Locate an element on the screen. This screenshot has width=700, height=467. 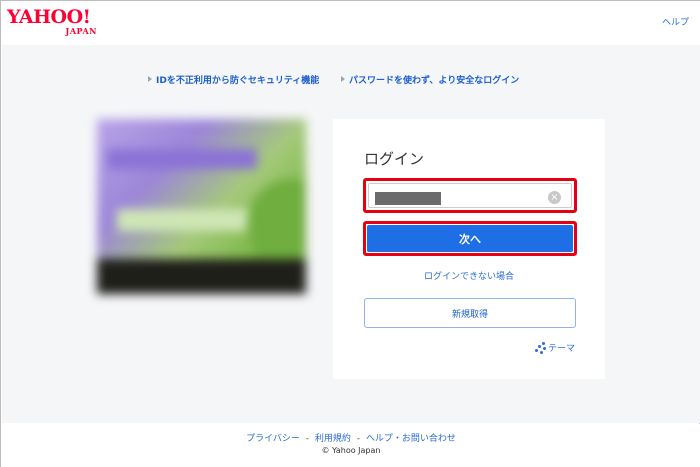
cant-login-link: ログインできない場合 is located at coordinates (469, 275).